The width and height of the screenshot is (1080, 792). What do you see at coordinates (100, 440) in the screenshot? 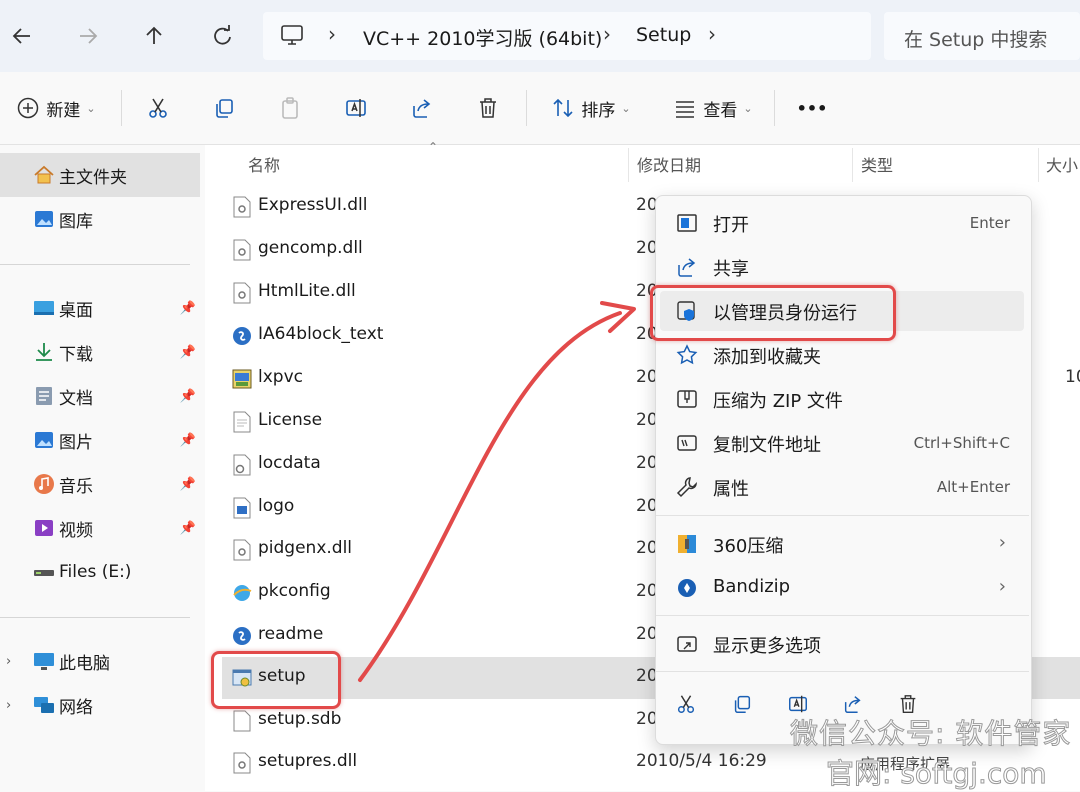
I see `sidebar-item-pictures: 图片 📌` at bounding box center [100, 440].